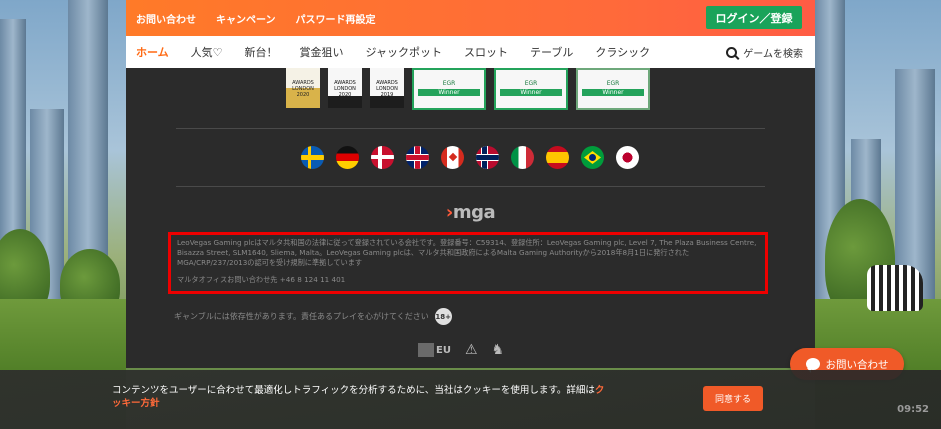 The width and height of the screenshot is (941, 429). What do you see at coordinates (152, 52) in the screenshot?
I see `tab-home: ホーム` at bounding box center [152, 52].